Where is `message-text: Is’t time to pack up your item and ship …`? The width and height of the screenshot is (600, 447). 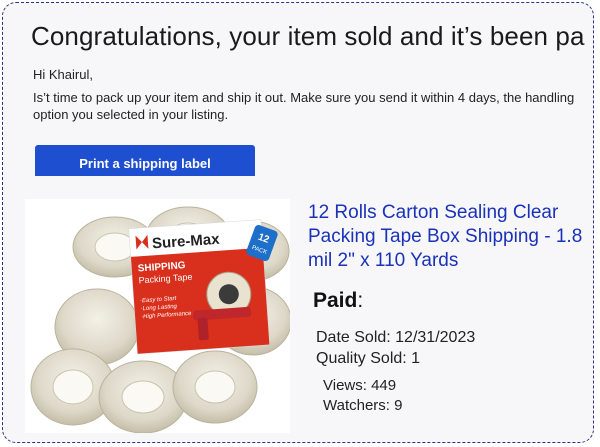
message-text: Is’t time to pack up your item and ship … is located at coordinates (304, 106).